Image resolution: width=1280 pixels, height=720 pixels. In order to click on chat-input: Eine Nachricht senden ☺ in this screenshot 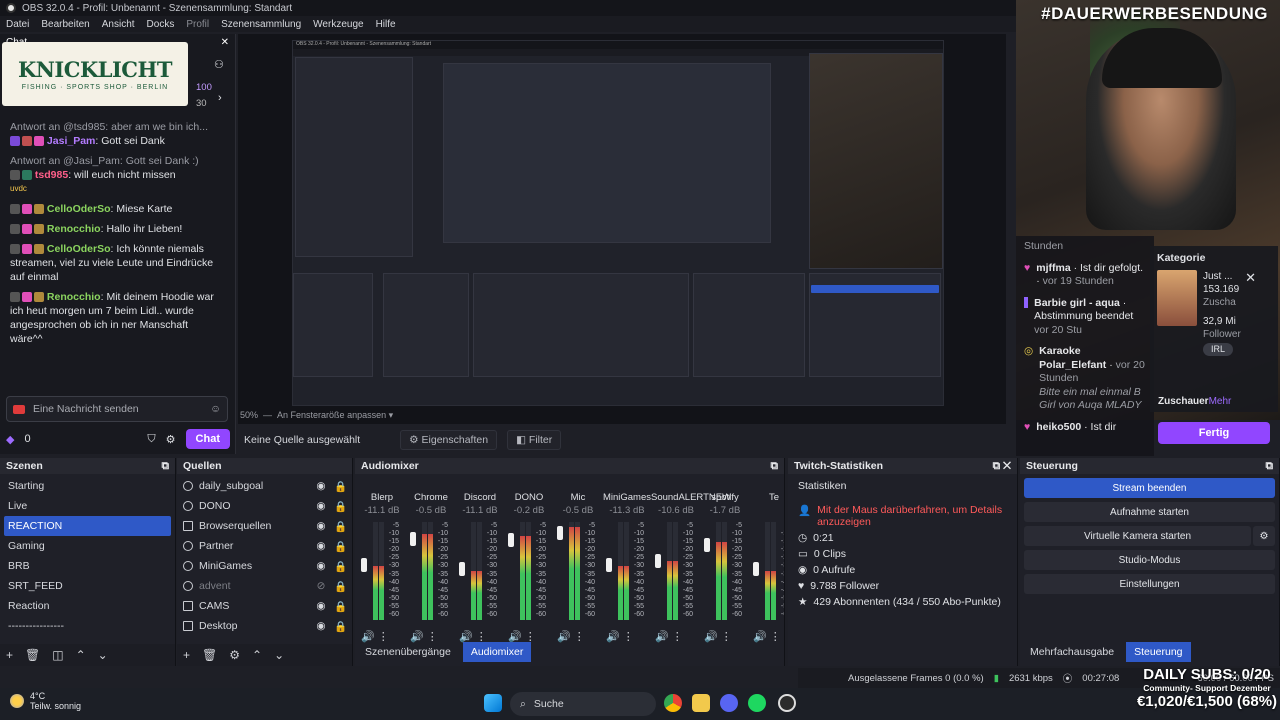, I will do `click(117, 409)`.